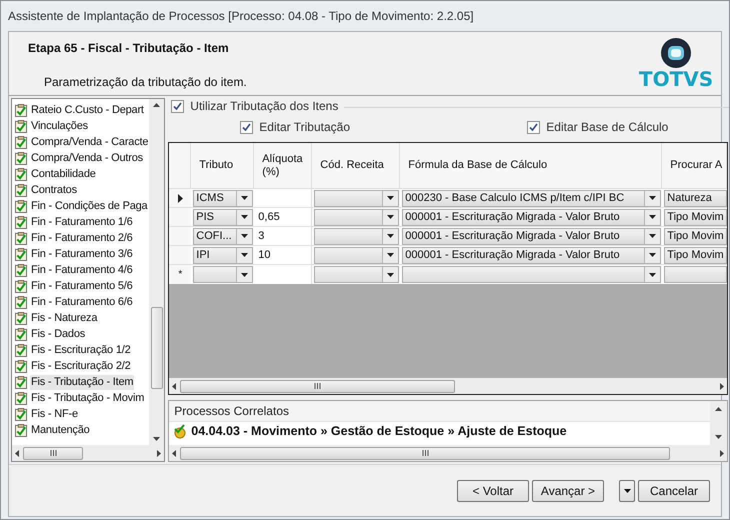  I want to click on tree-item: Fin - Faturamento 4/6, so click(82, 270).